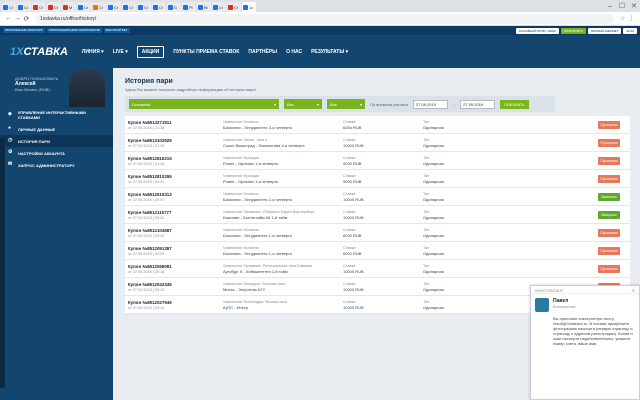 This screenshot has width=640, height=400. Describe the element at coordinates (56, 153) in the screenshot. I see `sidebar-item-settings: ⚙ НАСТРОЙКИ АККАУНТА` at that location.